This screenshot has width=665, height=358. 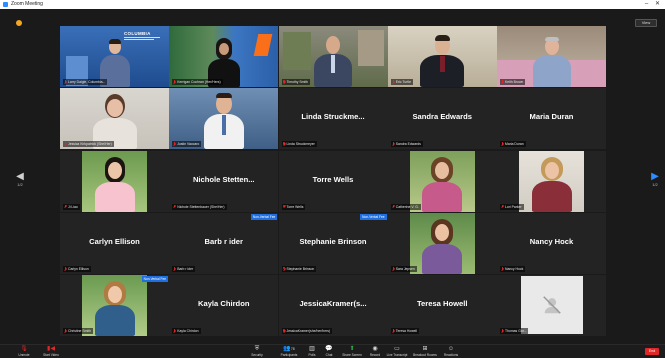 I want to click on participant-tile: Eric Turtle, so click(x=442, y=56).